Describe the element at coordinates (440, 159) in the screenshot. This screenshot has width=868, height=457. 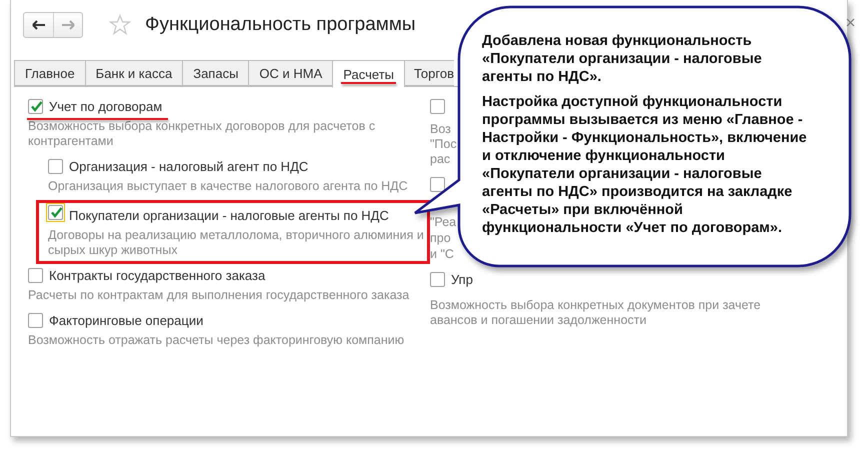
I see `option-description: рас` at that location.